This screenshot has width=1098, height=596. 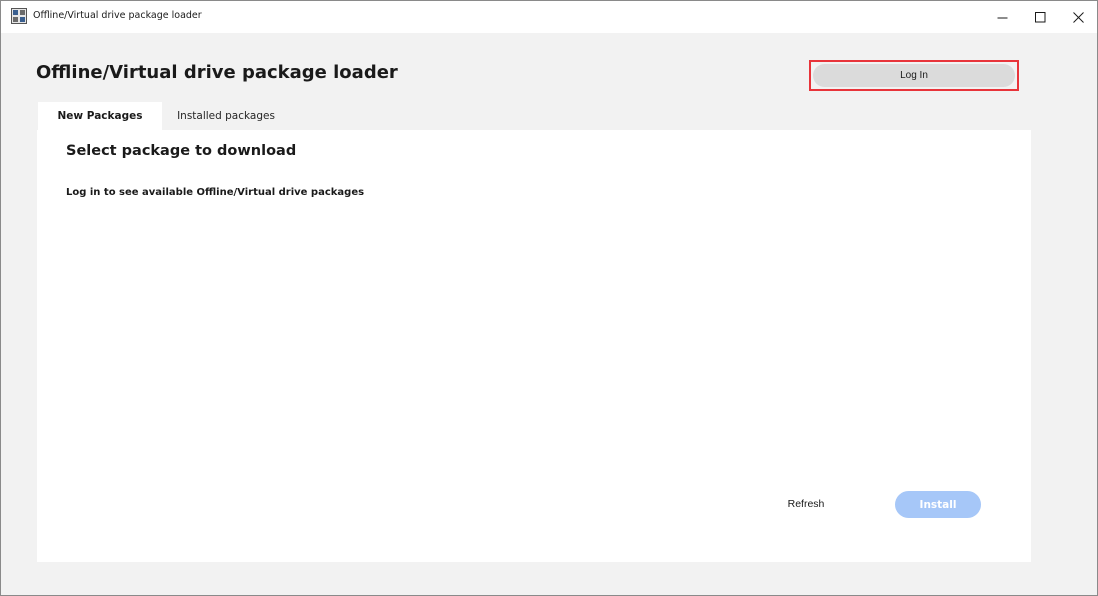 I want to click on install-button: Install, so click(x=938, y=504).